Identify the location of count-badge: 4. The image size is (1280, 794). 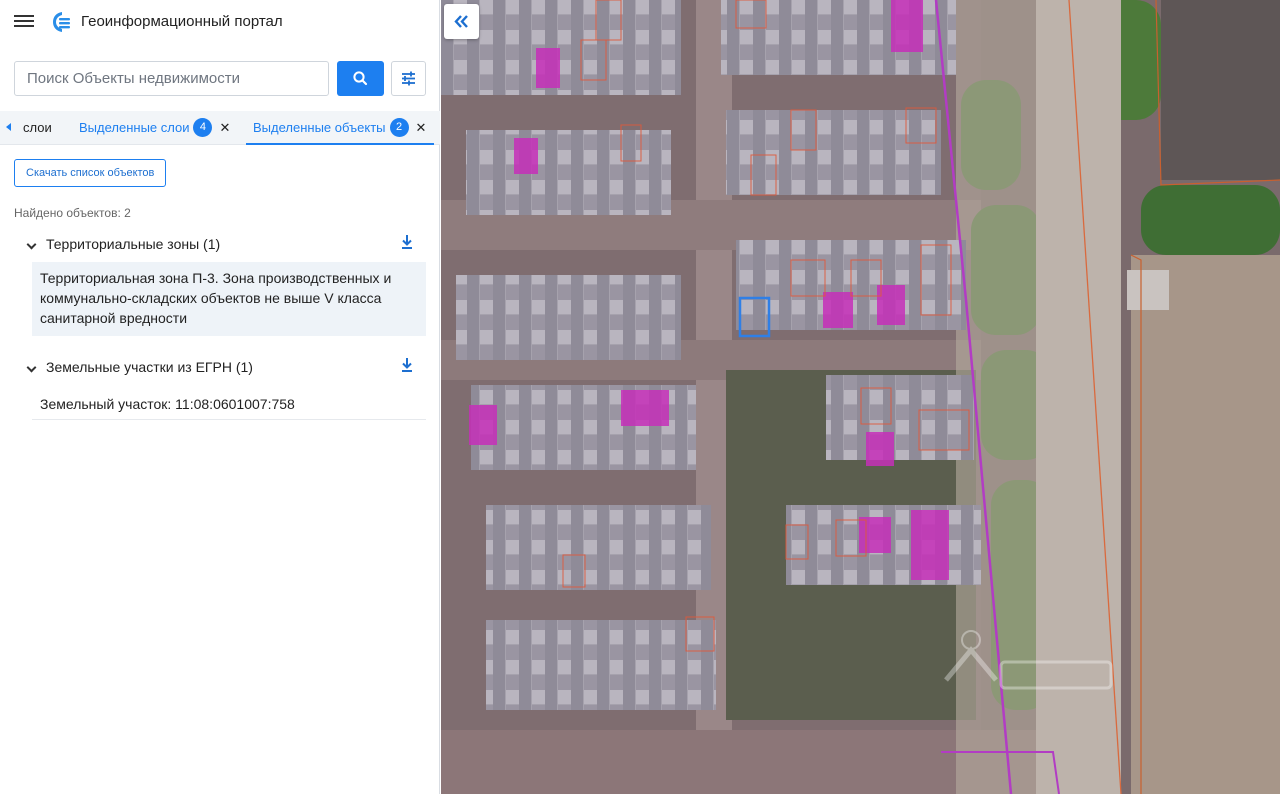
(203, 128).